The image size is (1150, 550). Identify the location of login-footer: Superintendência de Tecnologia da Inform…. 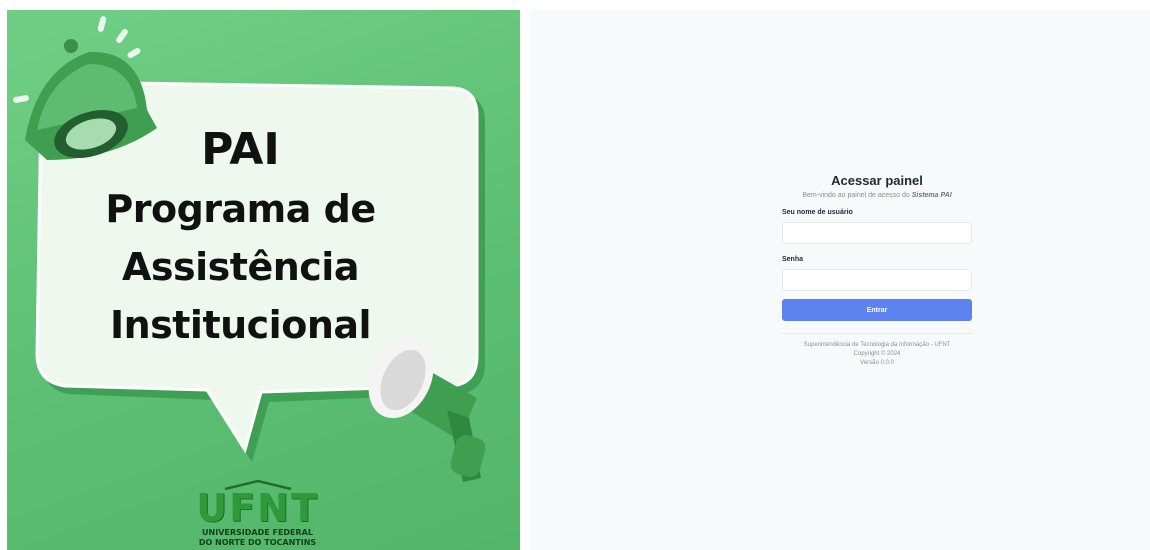
(877, 354).